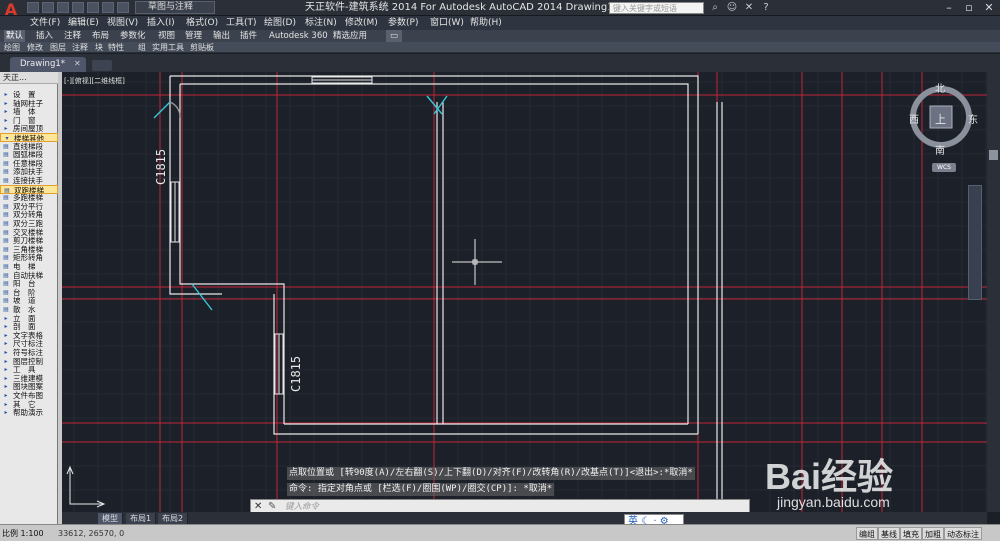 This screenshot has width=1000, height=541. What do you see at coordinates (44, 36) in the screenshot?
I see `tab-insert: 插入` at bounding box center [44, 36].